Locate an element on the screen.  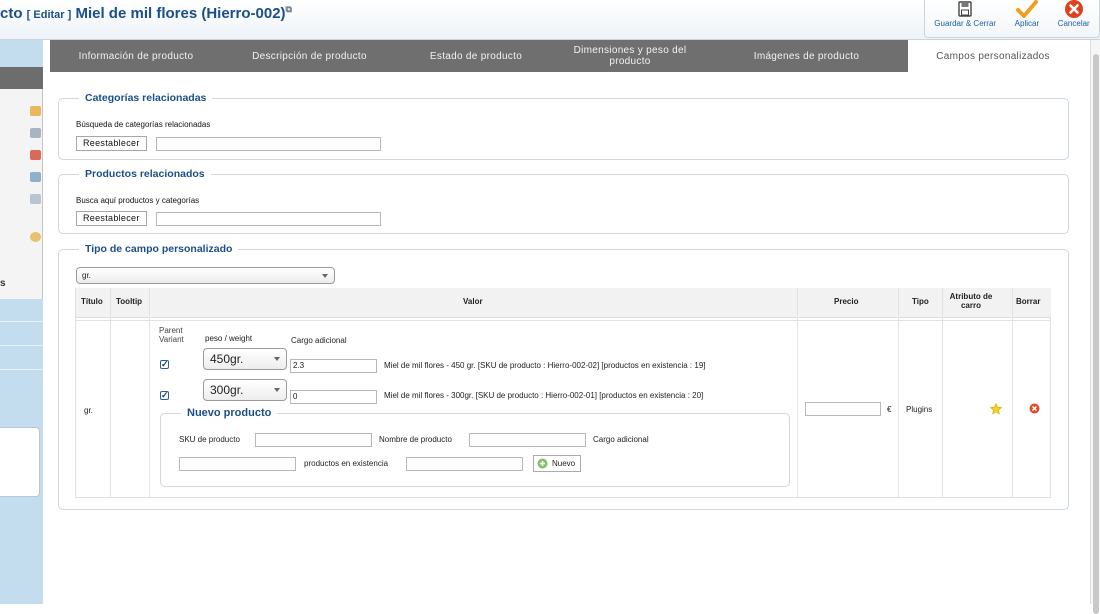
new-name-label: Nombre de producto is located at coordinates (415, 439).